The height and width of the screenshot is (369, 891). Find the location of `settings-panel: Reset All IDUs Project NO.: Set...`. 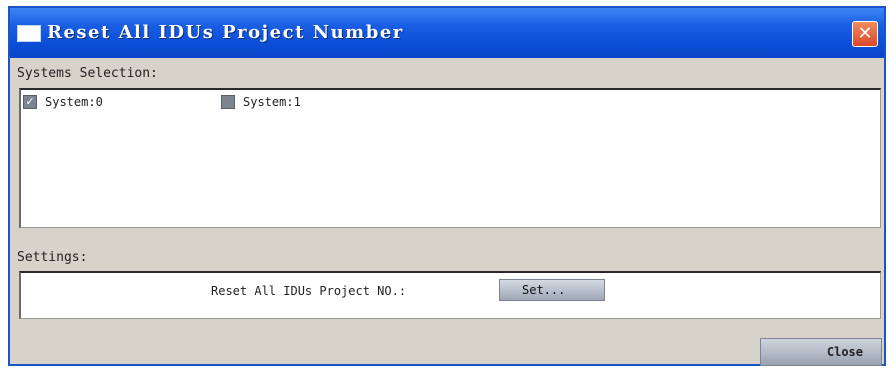

settings-panel: Reset All IDUs Project NO.: Set... is located at coordinates (450, 295).